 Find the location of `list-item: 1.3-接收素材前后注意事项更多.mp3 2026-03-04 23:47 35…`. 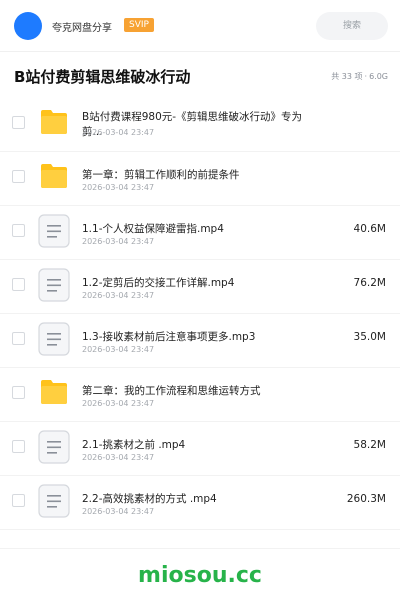

list-item: 1.3-接收素材前后注意事项更多.mp3 2026-03-04 23:47 35… is located at coordinates (200, 341).